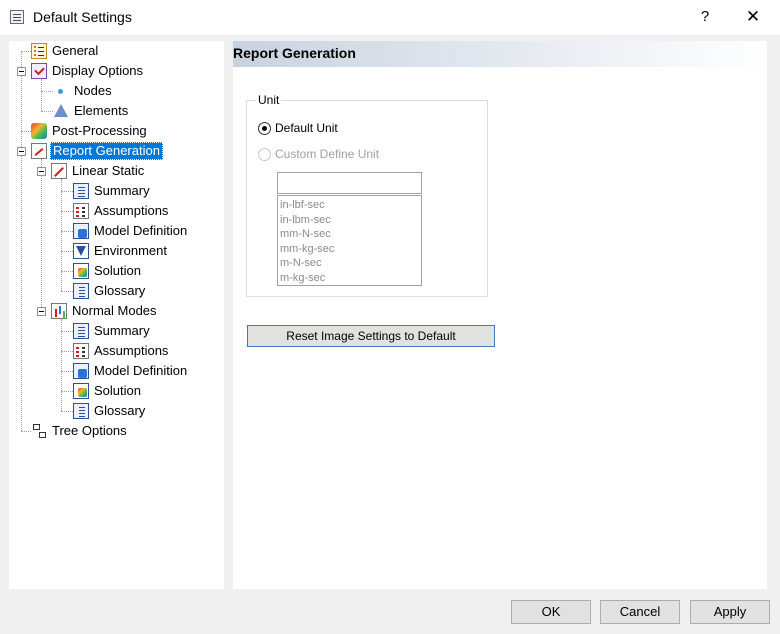  What do you see at coordinates (75, 50) in the screenshot?
I see `tree-item-label: General` at bounding box center [75, 50].